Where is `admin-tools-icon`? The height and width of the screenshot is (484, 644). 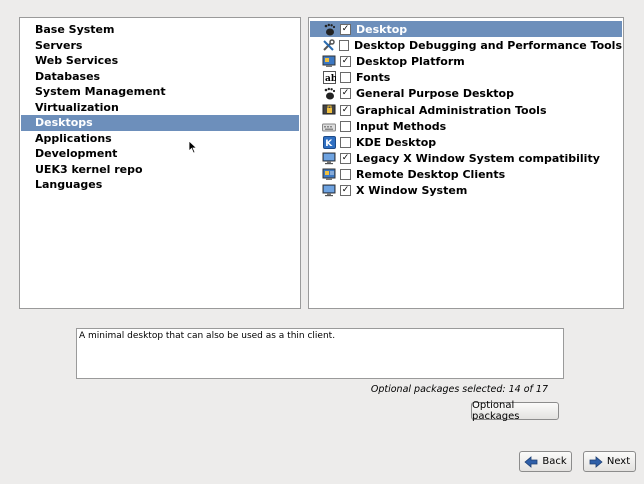 admin-tools-icon is located at coordinates (329, 110).